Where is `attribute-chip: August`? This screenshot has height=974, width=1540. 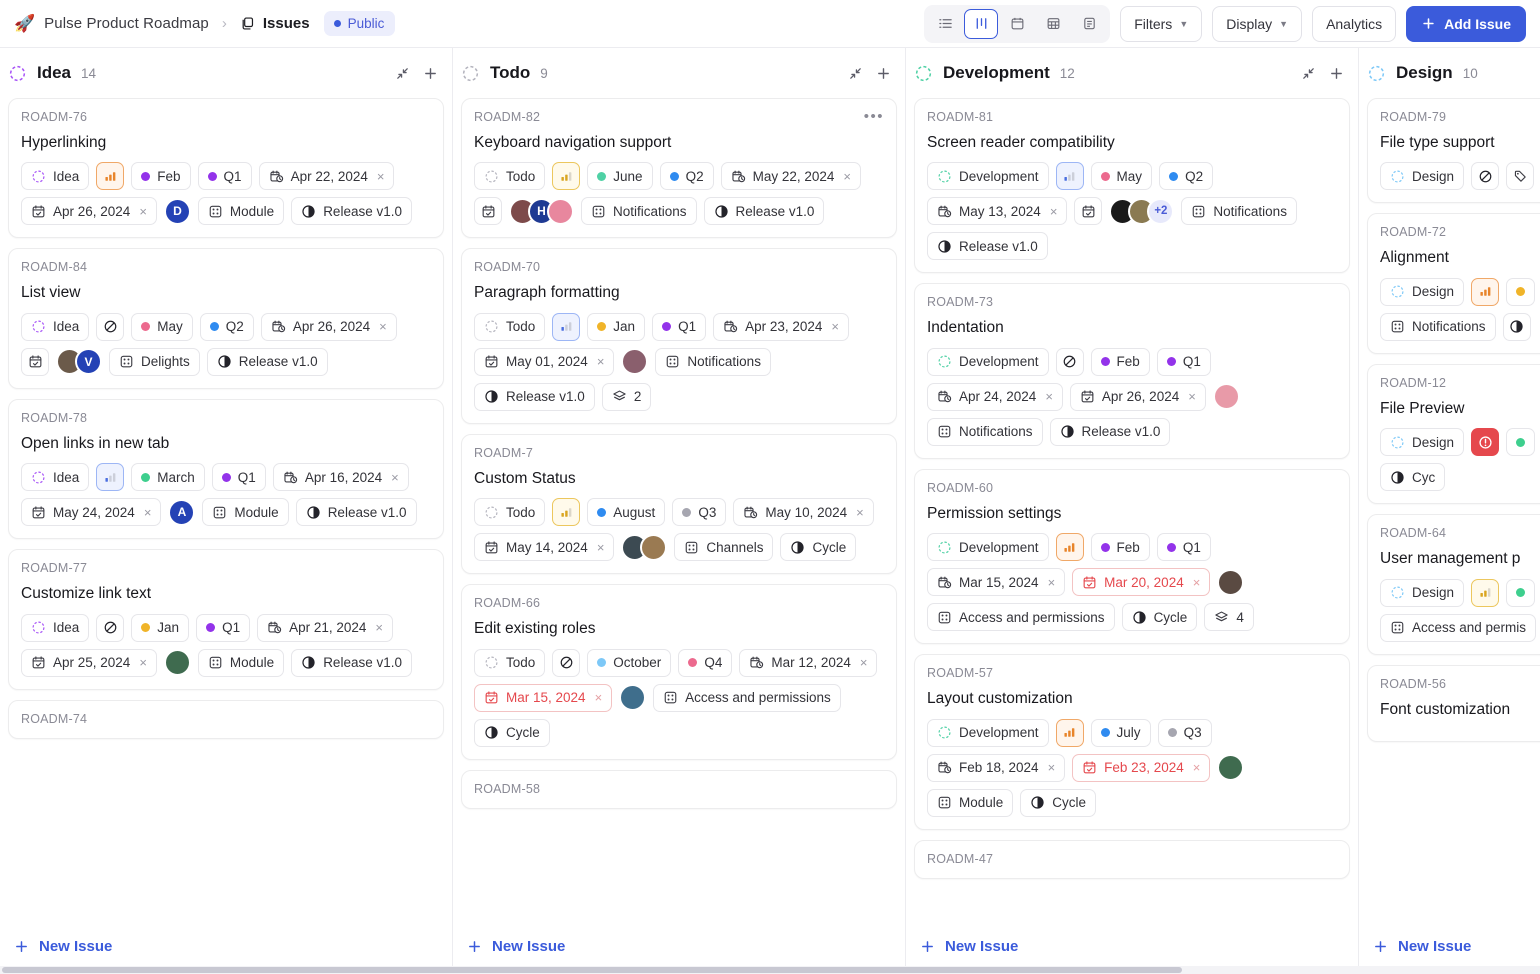 attribute-chip: August is located at coordinates (626, 512).